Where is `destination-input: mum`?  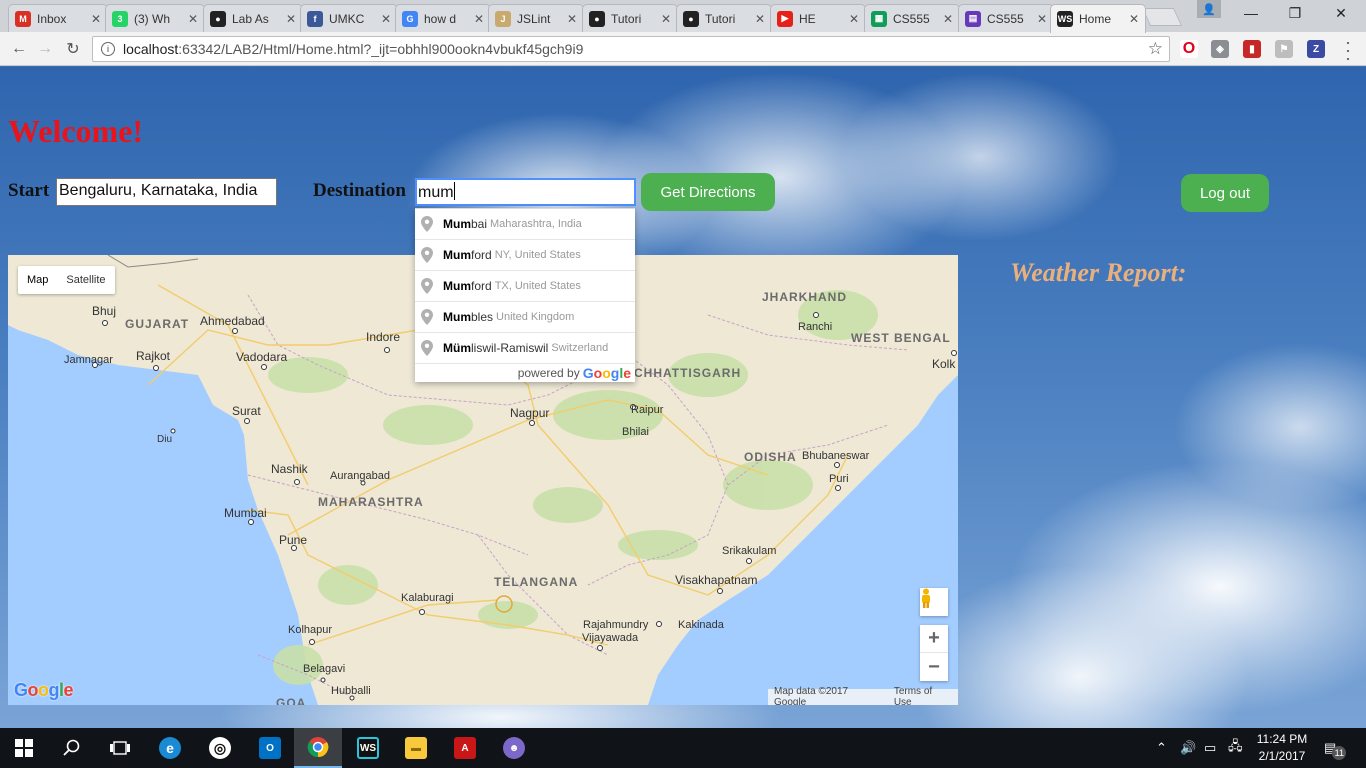 destination-input: mum is located at coordinates (525, 192).